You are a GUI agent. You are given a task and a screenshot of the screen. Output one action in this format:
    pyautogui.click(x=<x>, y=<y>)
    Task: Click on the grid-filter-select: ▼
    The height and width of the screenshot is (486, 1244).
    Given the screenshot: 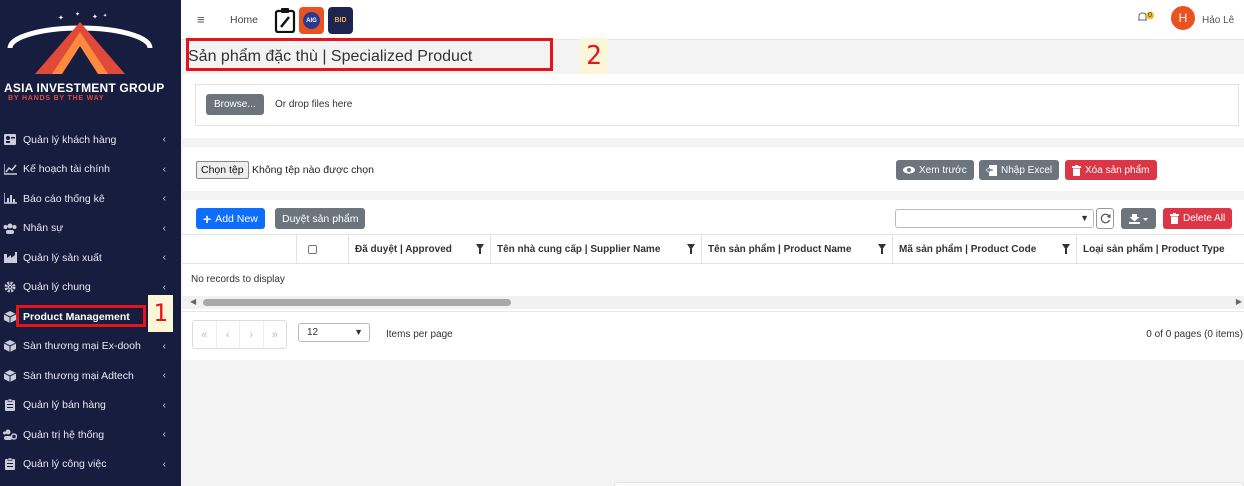 What is the action you would take?
    pyautogui.click(x=994, y=218)
    